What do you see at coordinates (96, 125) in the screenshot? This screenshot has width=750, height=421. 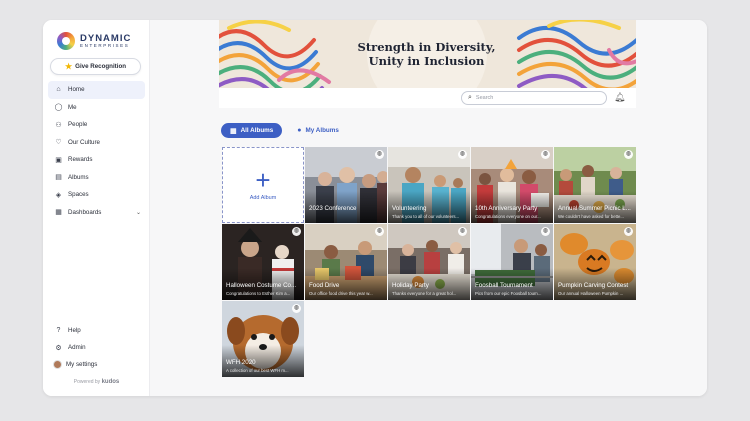 I see `sidebar-item-people: ⚇ People` at bounding box center [96, 125].